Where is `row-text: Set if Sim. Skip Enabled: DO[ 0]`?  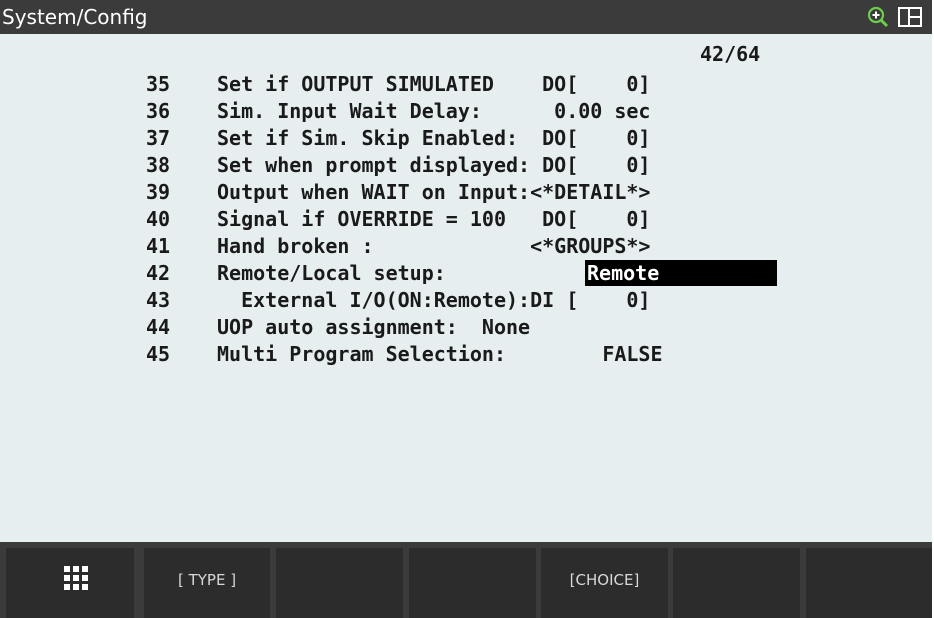 row-text: Set if Sim. Skip Enabled: DO[ 0] is located at coordinates (434, 138).